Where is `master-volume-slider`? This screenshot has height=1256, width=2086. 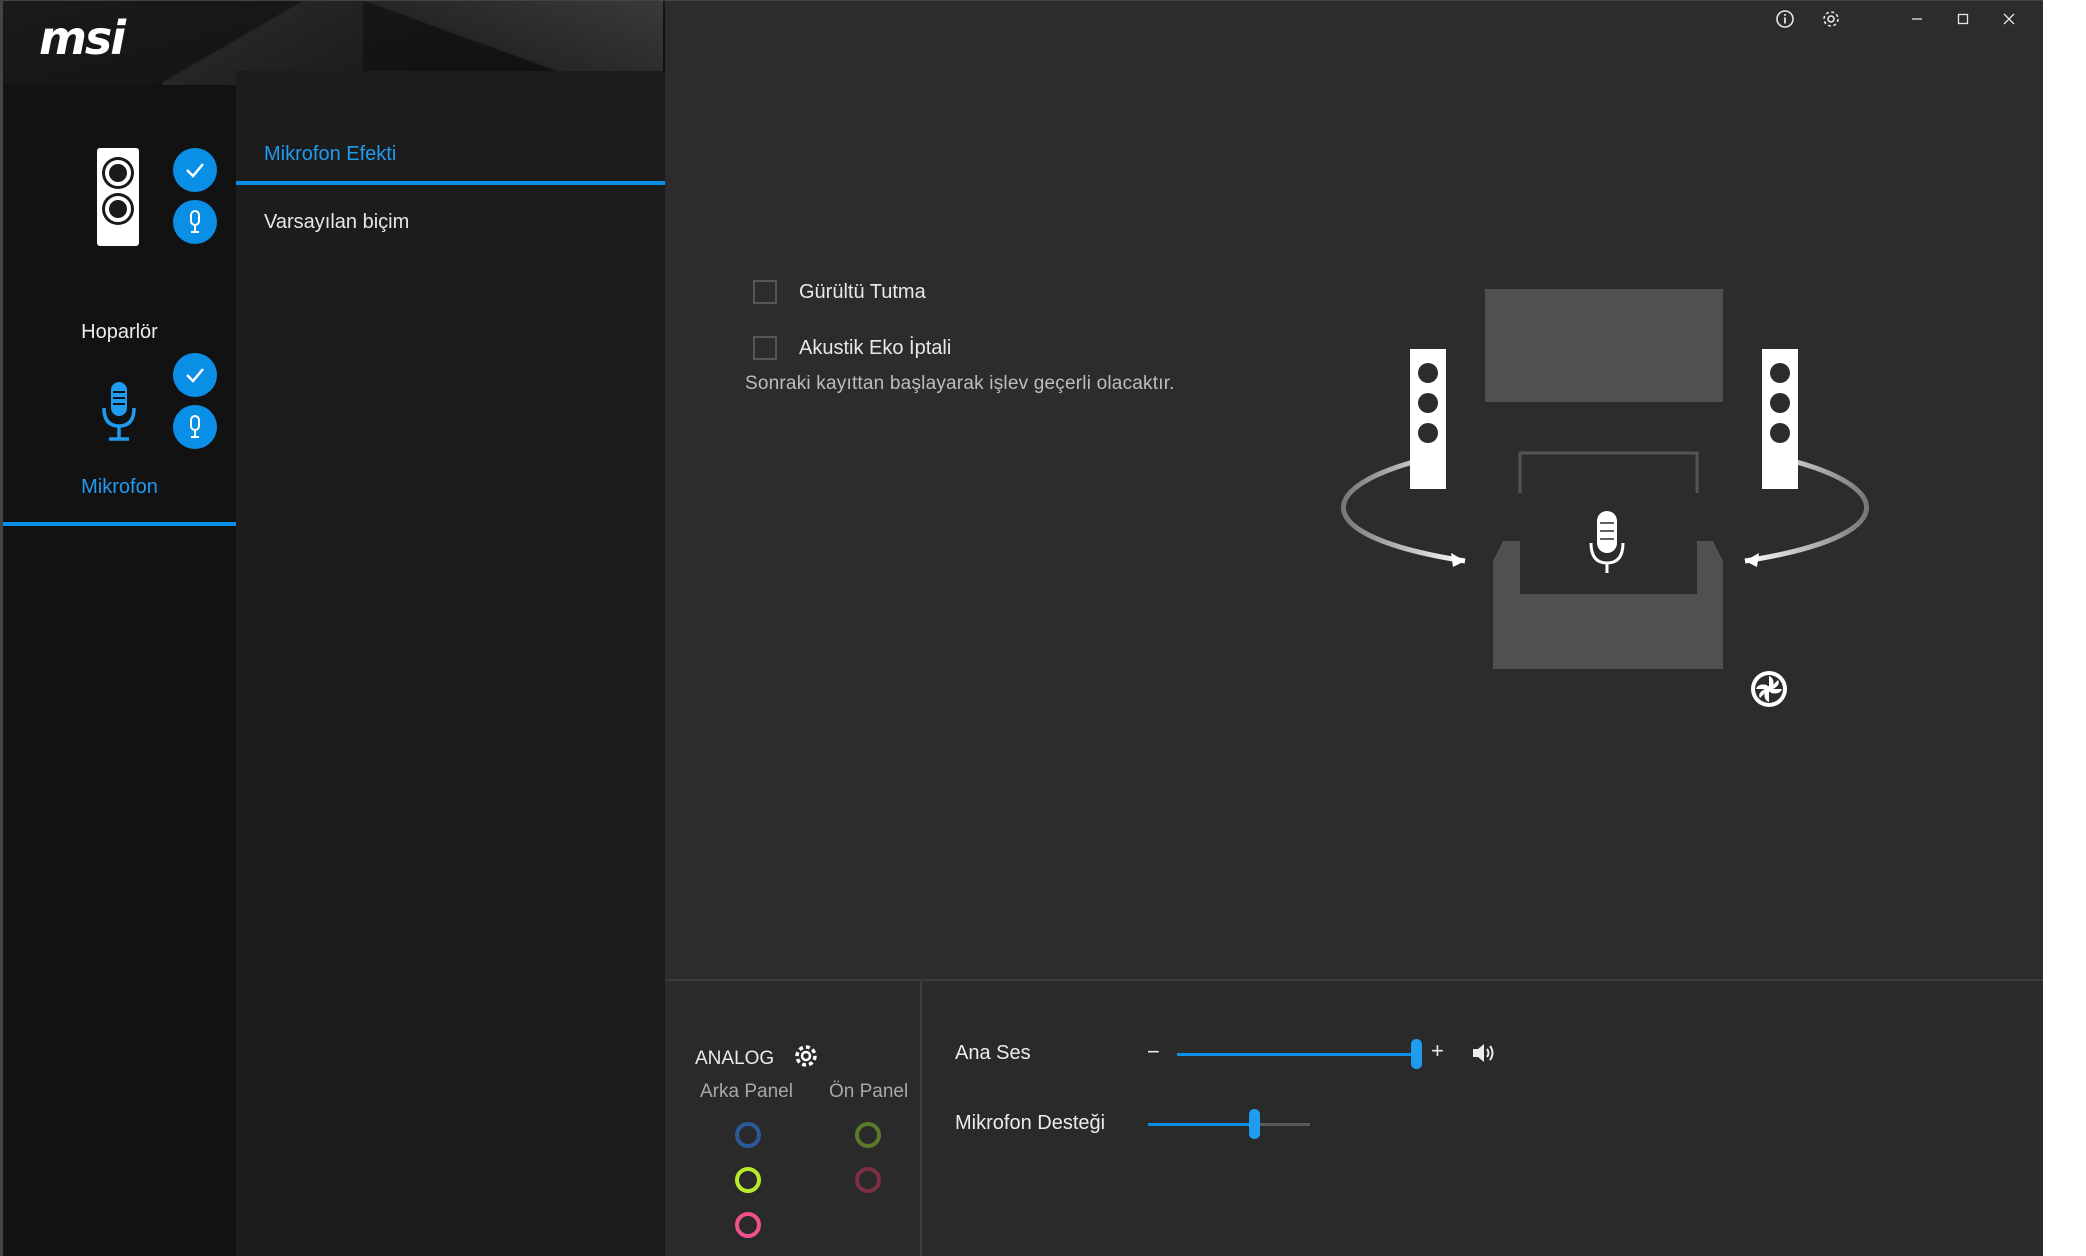 master-volume-slider is located at coordinates (1297, 1054).